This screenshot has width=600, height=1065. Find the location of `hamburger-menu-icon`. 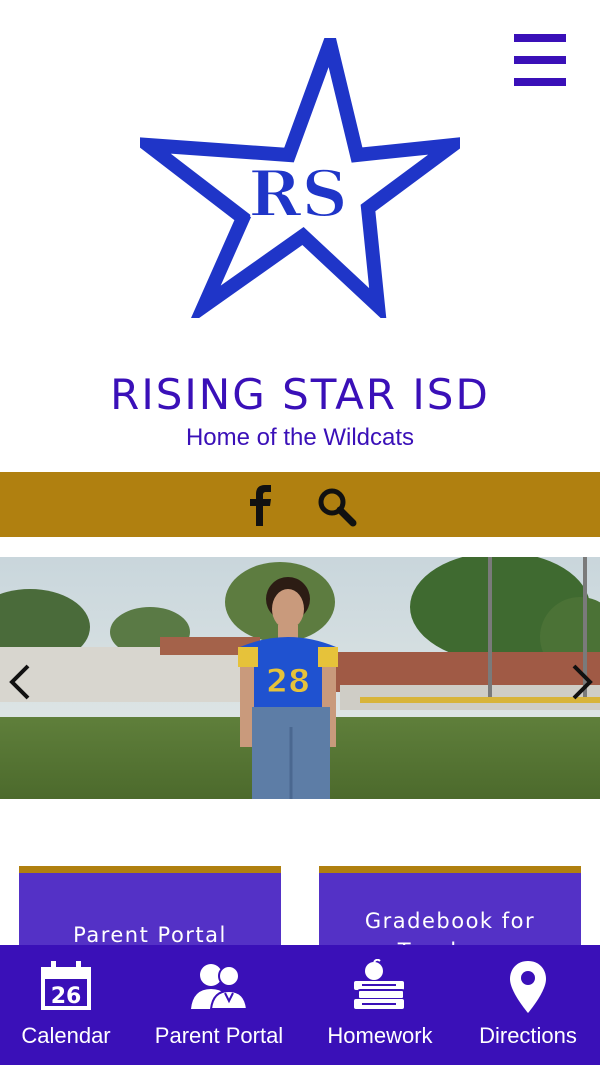

hamburger-menu-icon is located at coordinates (540, 60).